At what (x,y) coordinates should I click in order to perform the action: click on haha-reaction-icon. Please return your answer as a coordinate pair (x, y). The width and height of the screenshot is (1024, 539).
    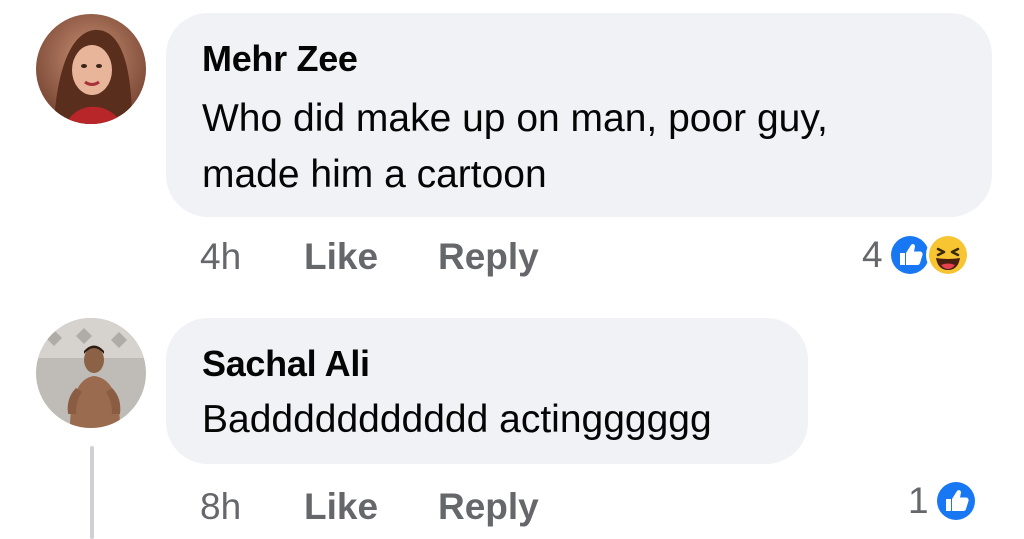
    Looking at the image, I should click on (947, 255).